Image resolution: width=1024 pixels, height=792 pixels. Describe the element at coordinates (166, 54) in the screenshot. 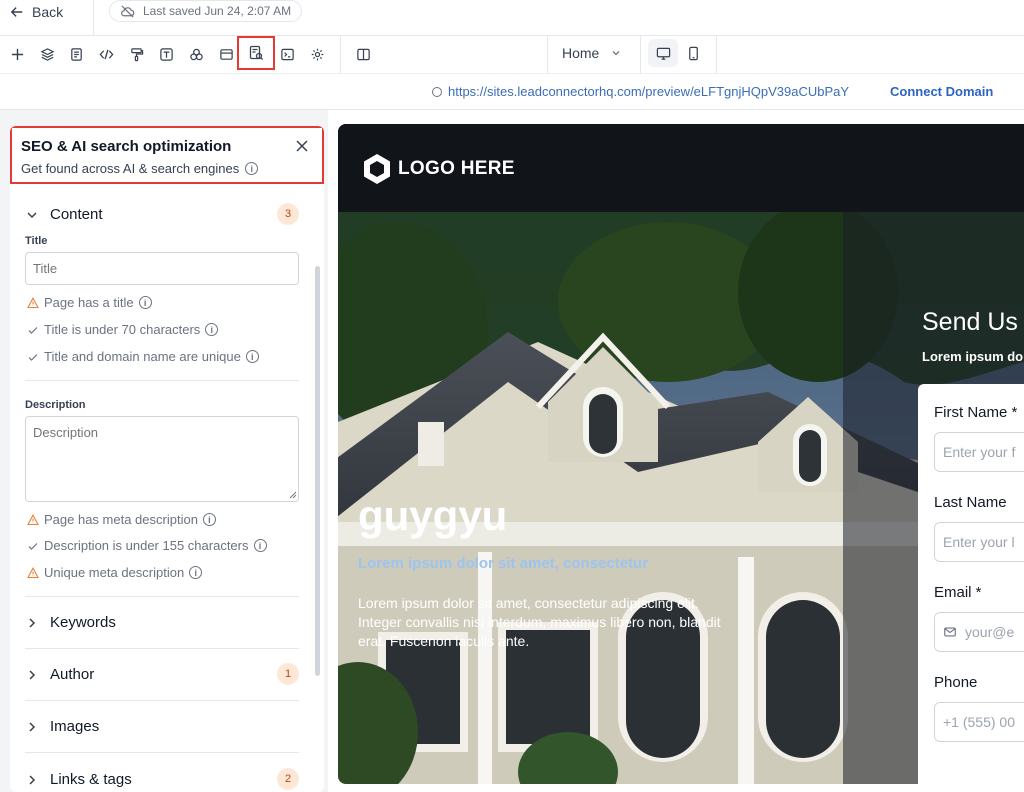

I see `text-icon` at that location.